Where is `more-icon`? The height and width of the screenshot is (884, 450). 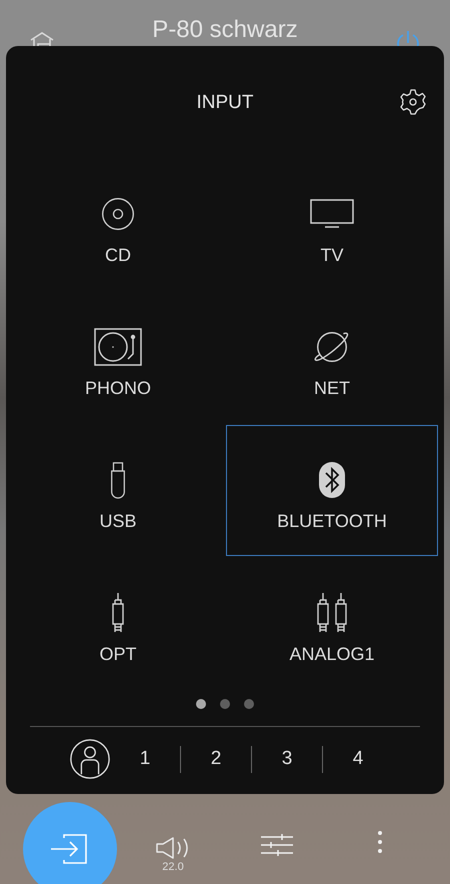
more-icon is located at coordinates (380, 842).